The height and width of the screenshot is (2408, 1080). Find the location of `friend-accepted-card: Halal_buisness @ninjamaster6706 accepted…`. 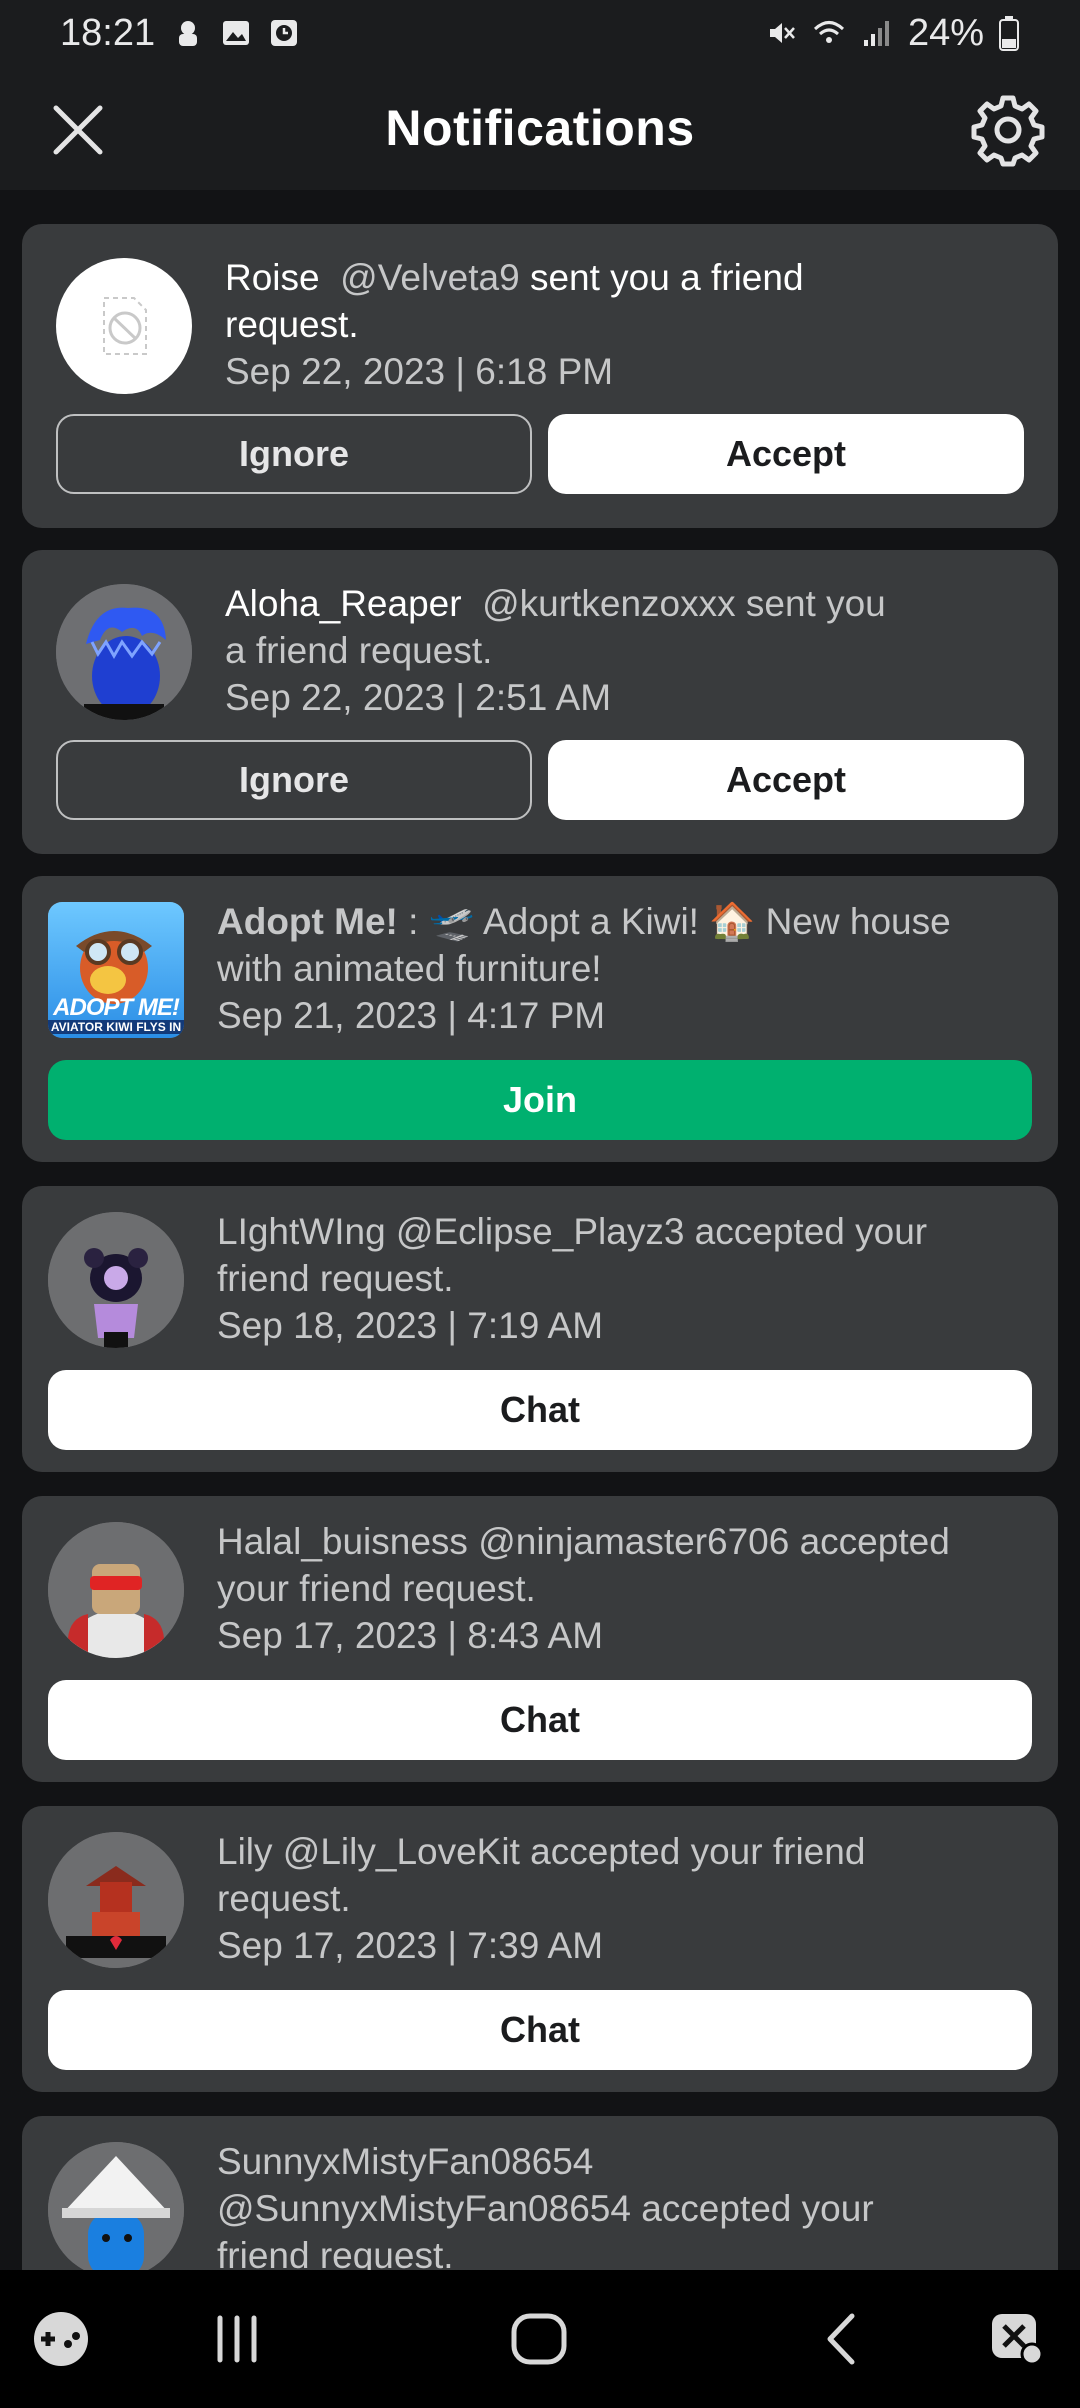

friend-accepted-card: Halal_buisness @ninjamaster6706 accepted… is located at coordinates (540, 1639).